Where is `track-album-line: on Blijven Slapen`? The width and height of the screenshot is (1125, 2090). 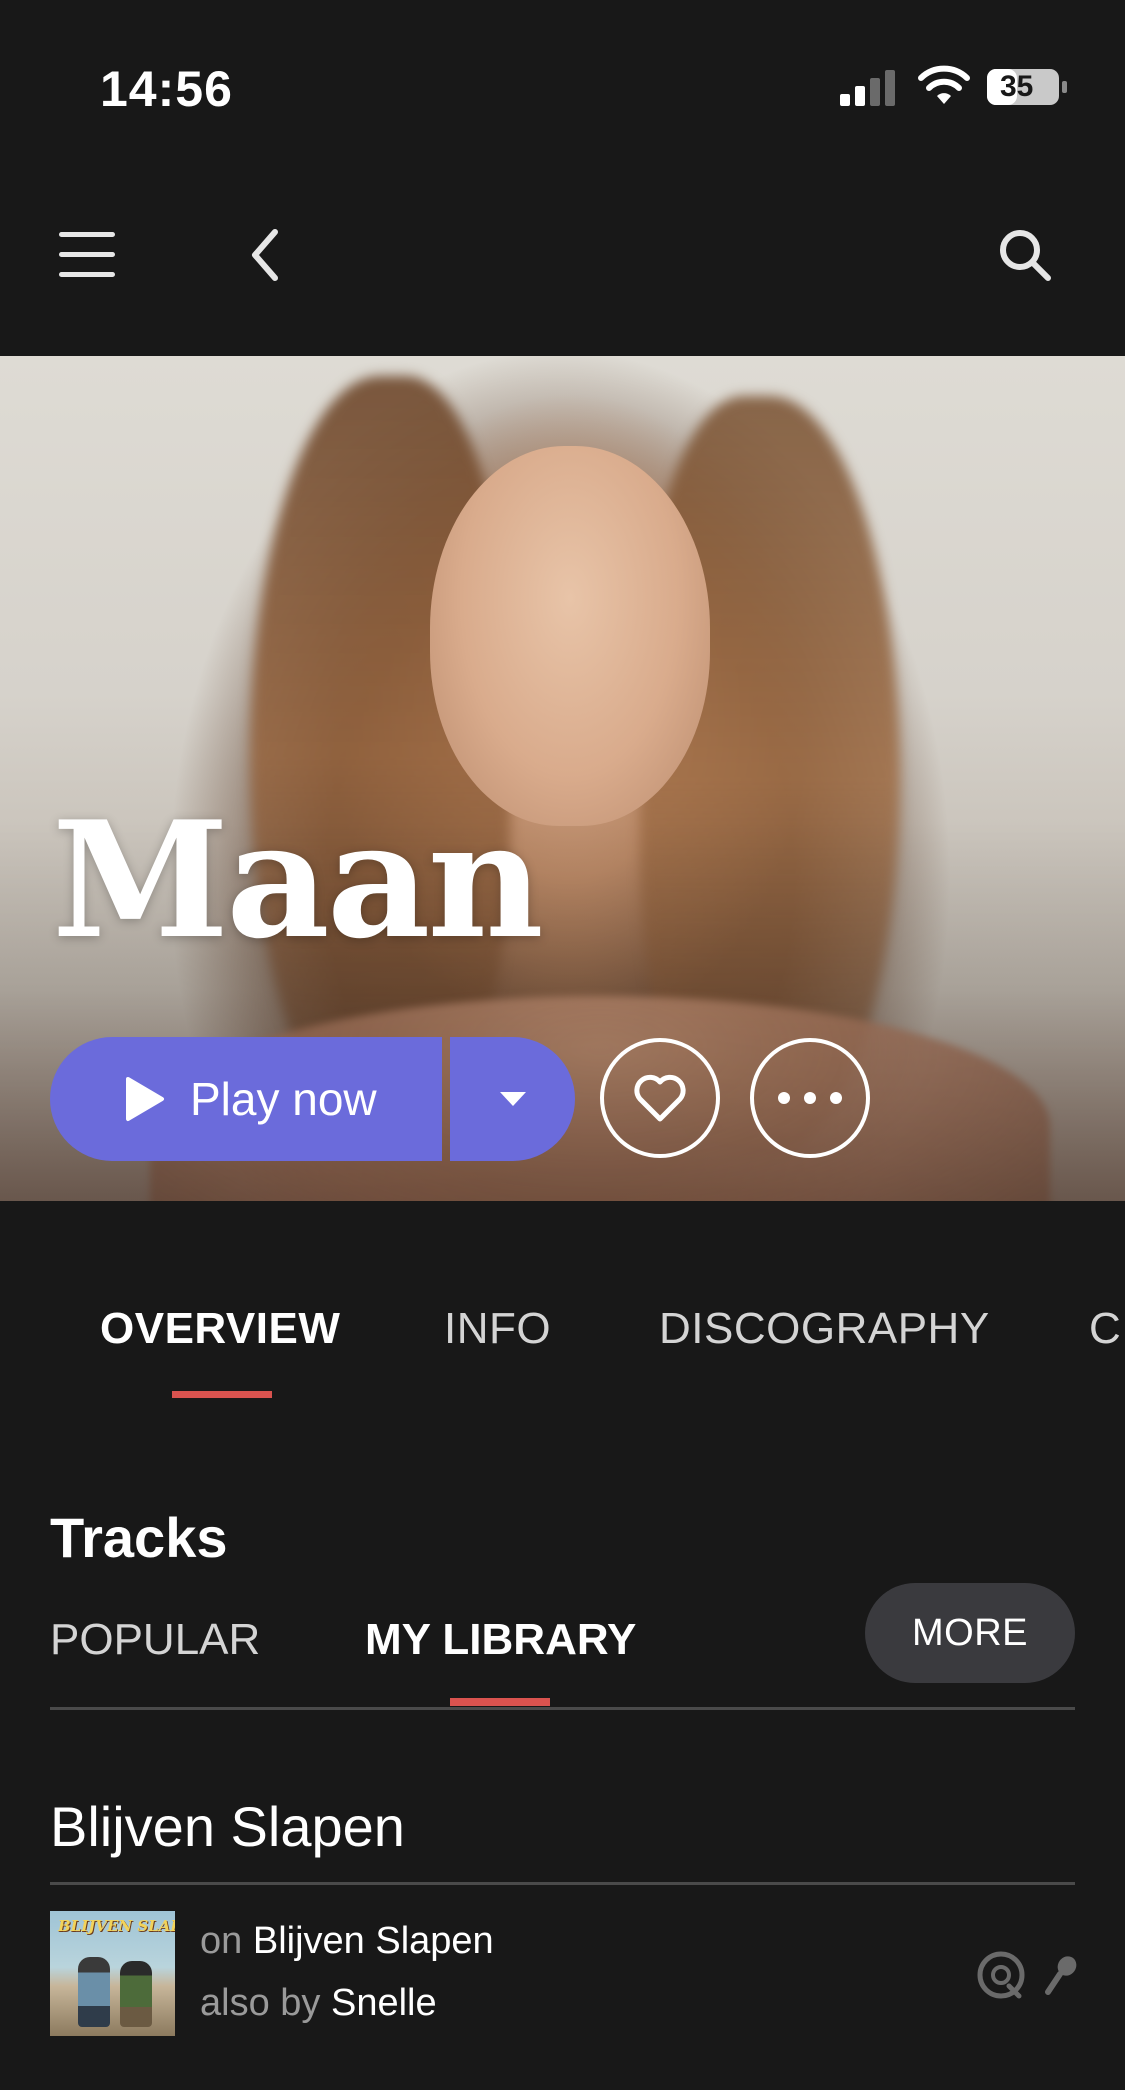 track-album-line: on Blijven Slapen is located at coordinates (347, 1941).